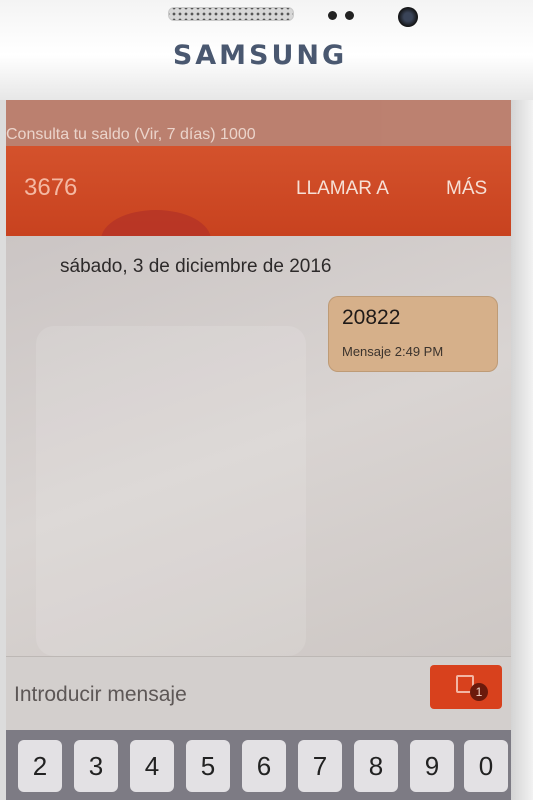 This screenshot has height=800, width=533. What do you see at coordinates (204, 695) in the screenshot?
I see `message-input` at bounding box center [204, 695].